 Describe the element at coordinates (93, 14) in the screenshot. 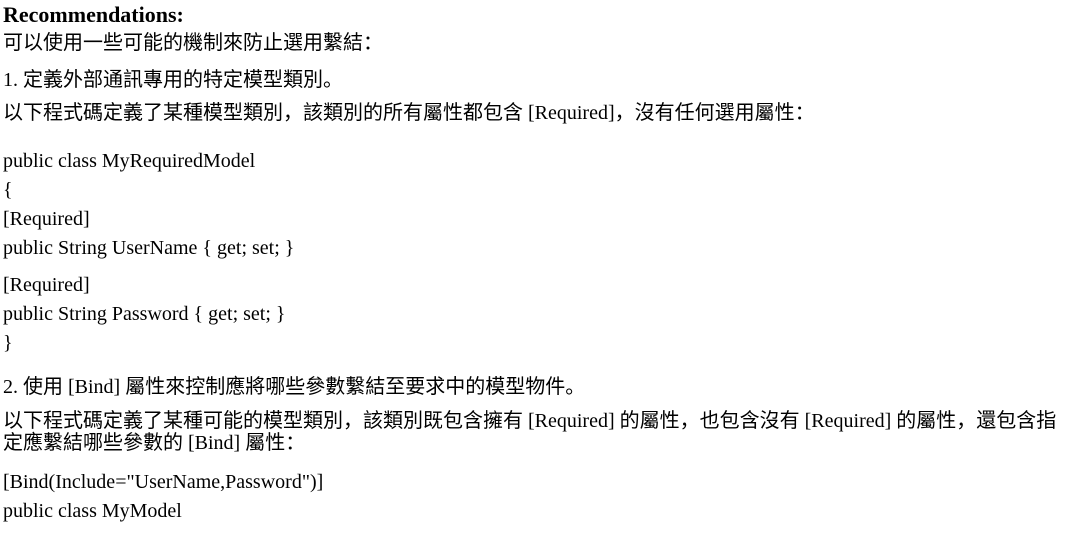

I see `recommendations-heading: Recommendations:` at that location.